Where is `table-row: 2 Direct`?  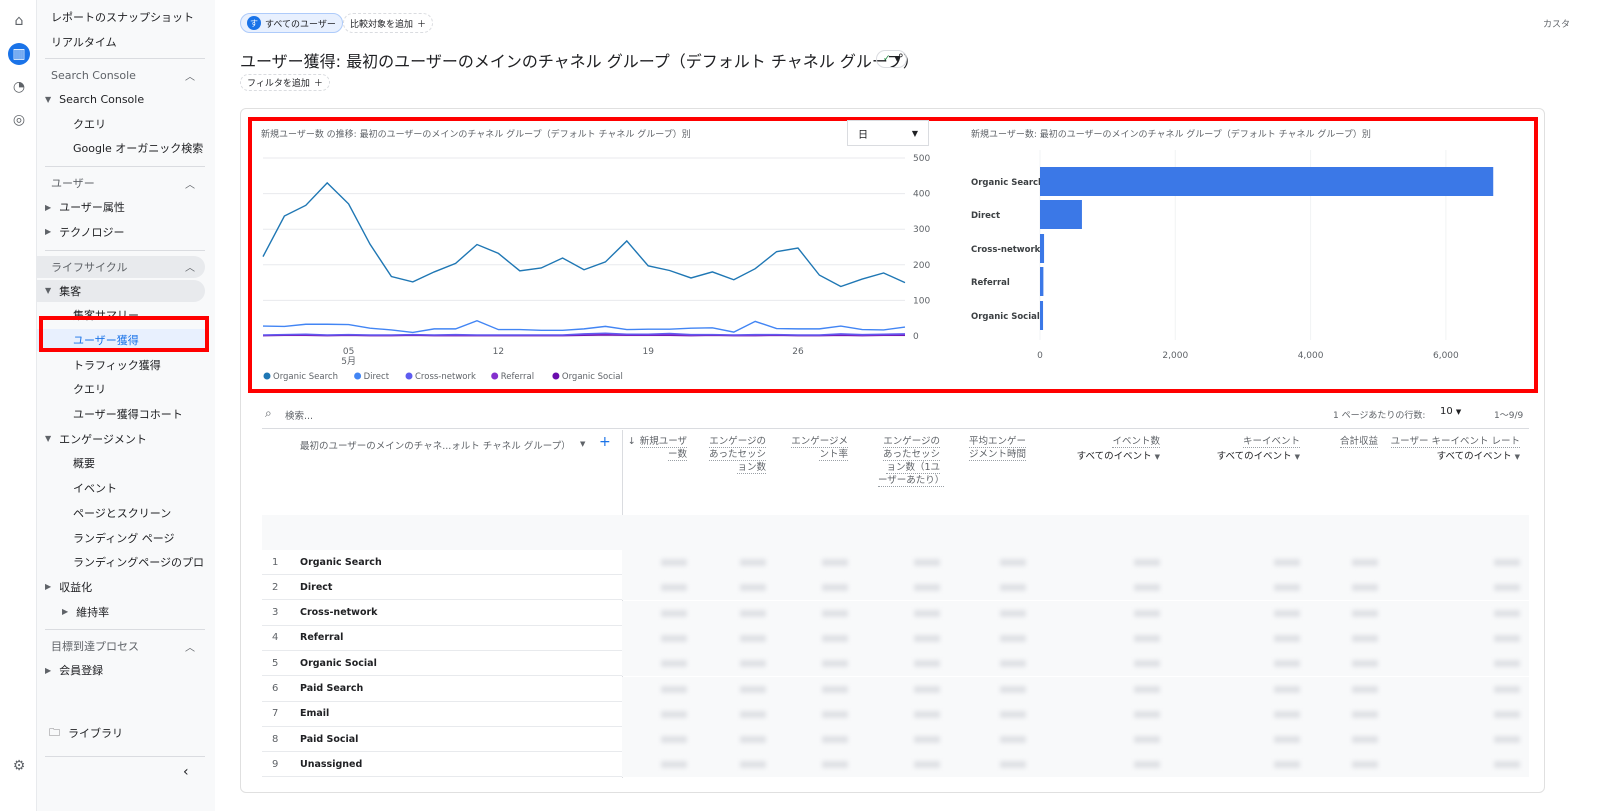
table-row: 2 Direct is located at coordinates (895, 588).